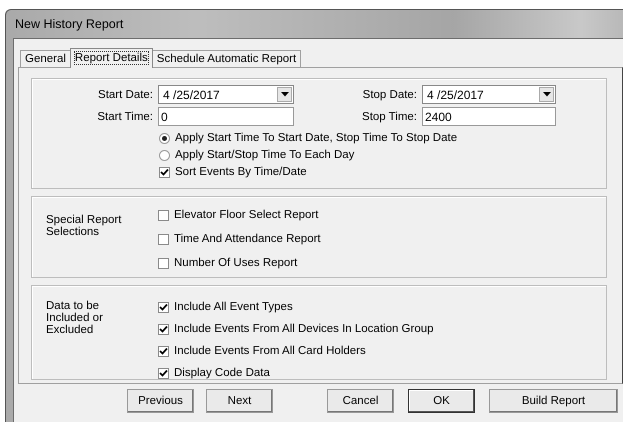  Describe the element at coordinates (227, 58) in the screenshot. I see `tab: Schedule Automatic Report` at that location.